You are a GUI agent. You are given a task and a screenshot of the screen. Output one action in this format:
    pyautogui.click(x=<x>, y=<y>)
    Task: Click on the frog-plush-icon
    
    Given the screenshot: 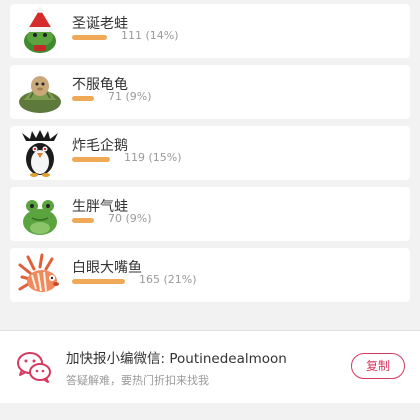 What is the action you would take?
    pyautogui.click(x=40, y=214)
    